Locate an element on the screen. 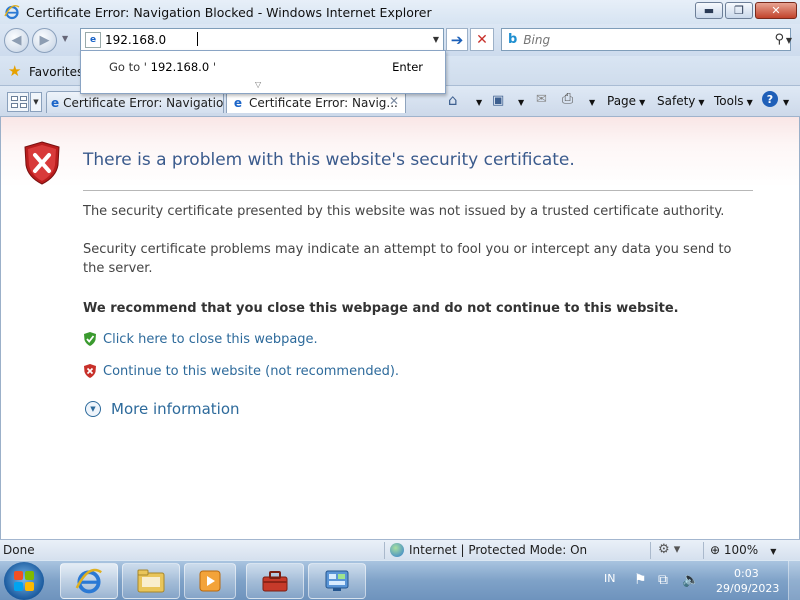 The image size is (800, 600). security-zone-label: Internet | Protected Mode: On is located at coordinates (498, 550).